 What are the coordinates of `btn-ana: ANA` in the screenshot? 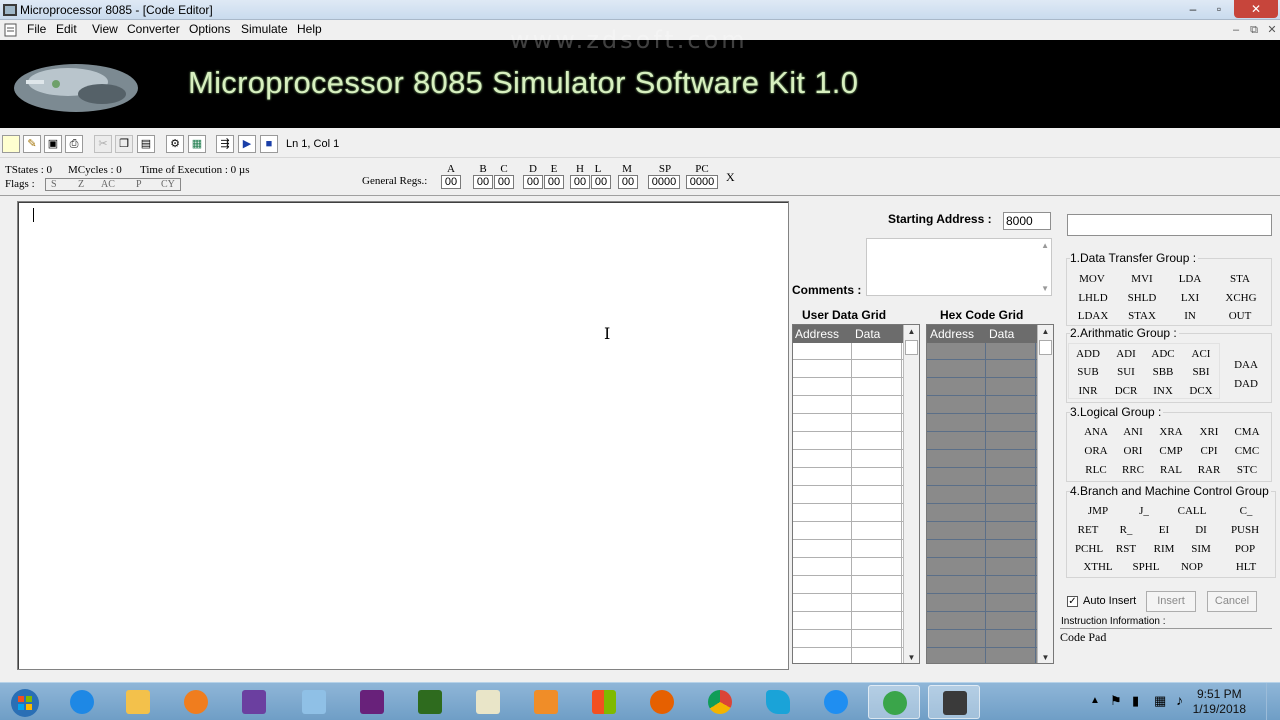 It's located at (1096, 431).